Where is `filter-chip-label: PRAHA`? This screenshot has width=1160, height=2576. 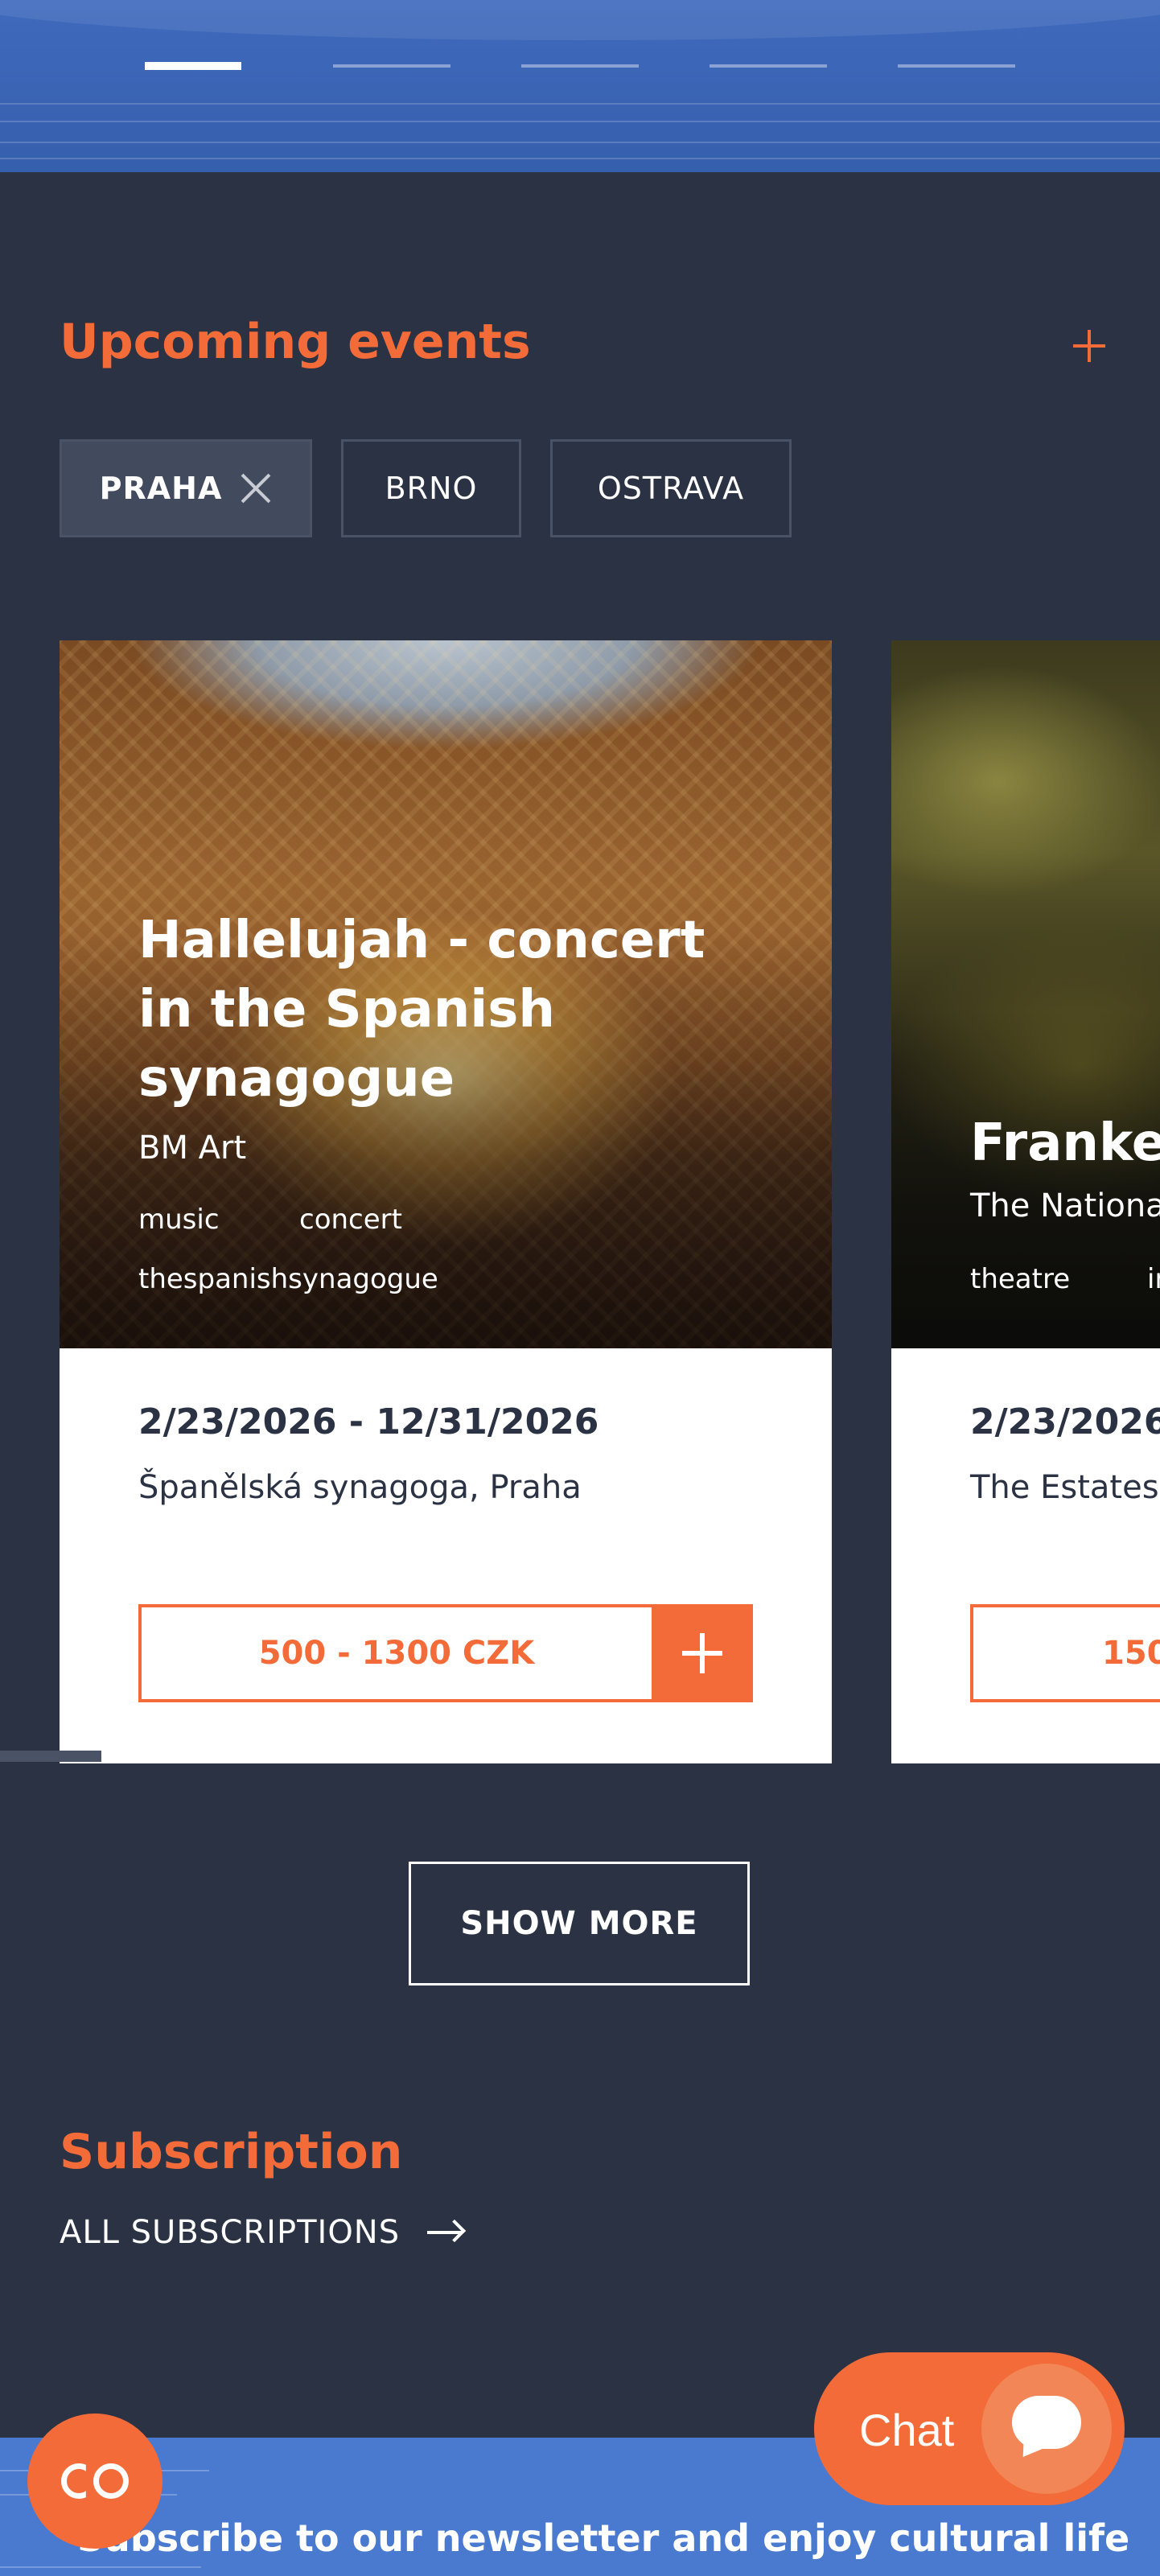 filter-chip-label: PRAHA is located at coordinates (161, 488).